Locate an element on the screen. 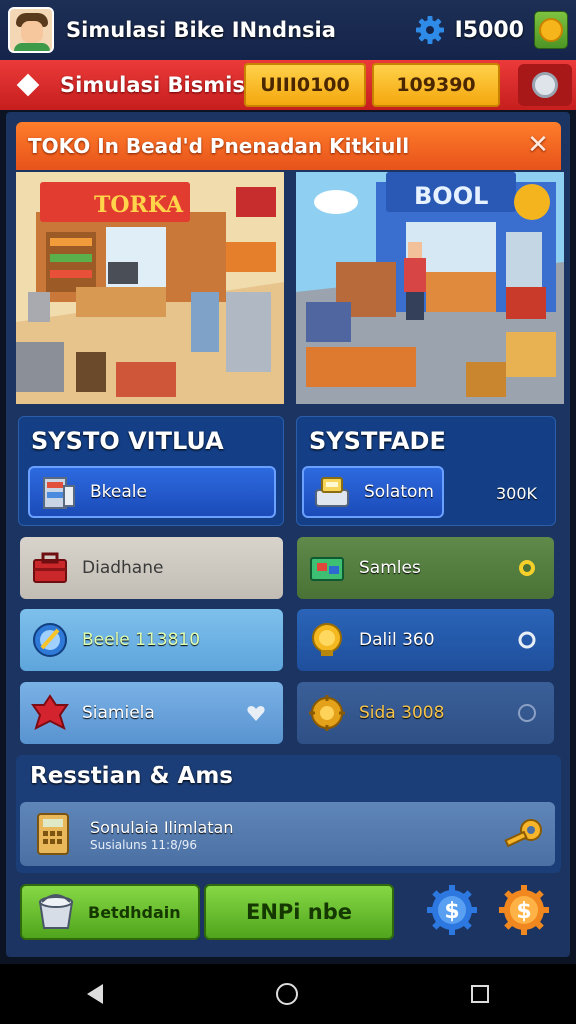 The width and height of the screenshot is (576, 1024). status-ring-icon is located at coordinates (527, 640).